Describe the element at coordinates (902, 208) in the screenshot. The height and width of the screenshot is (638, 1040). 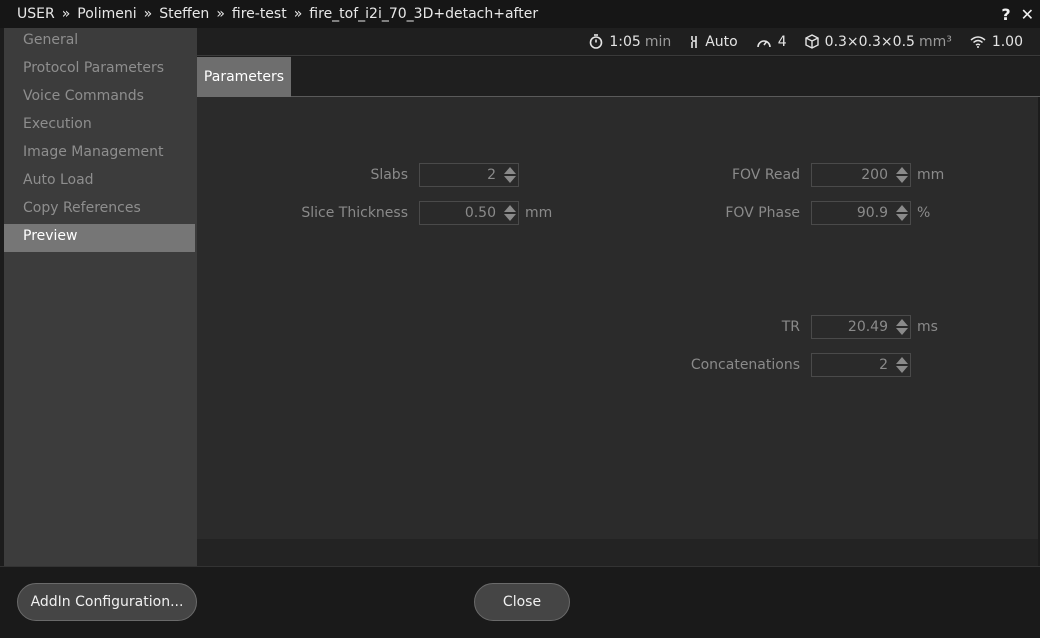
I see `fov-phase-increment` at that location.